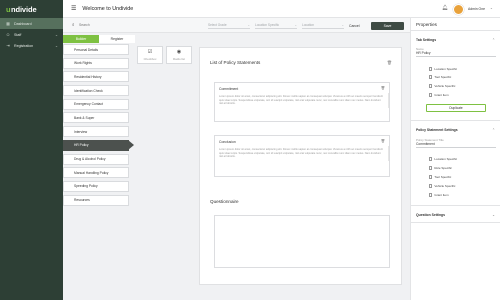  I want to click on section-item: Emergency Contact, so click(96, 104).